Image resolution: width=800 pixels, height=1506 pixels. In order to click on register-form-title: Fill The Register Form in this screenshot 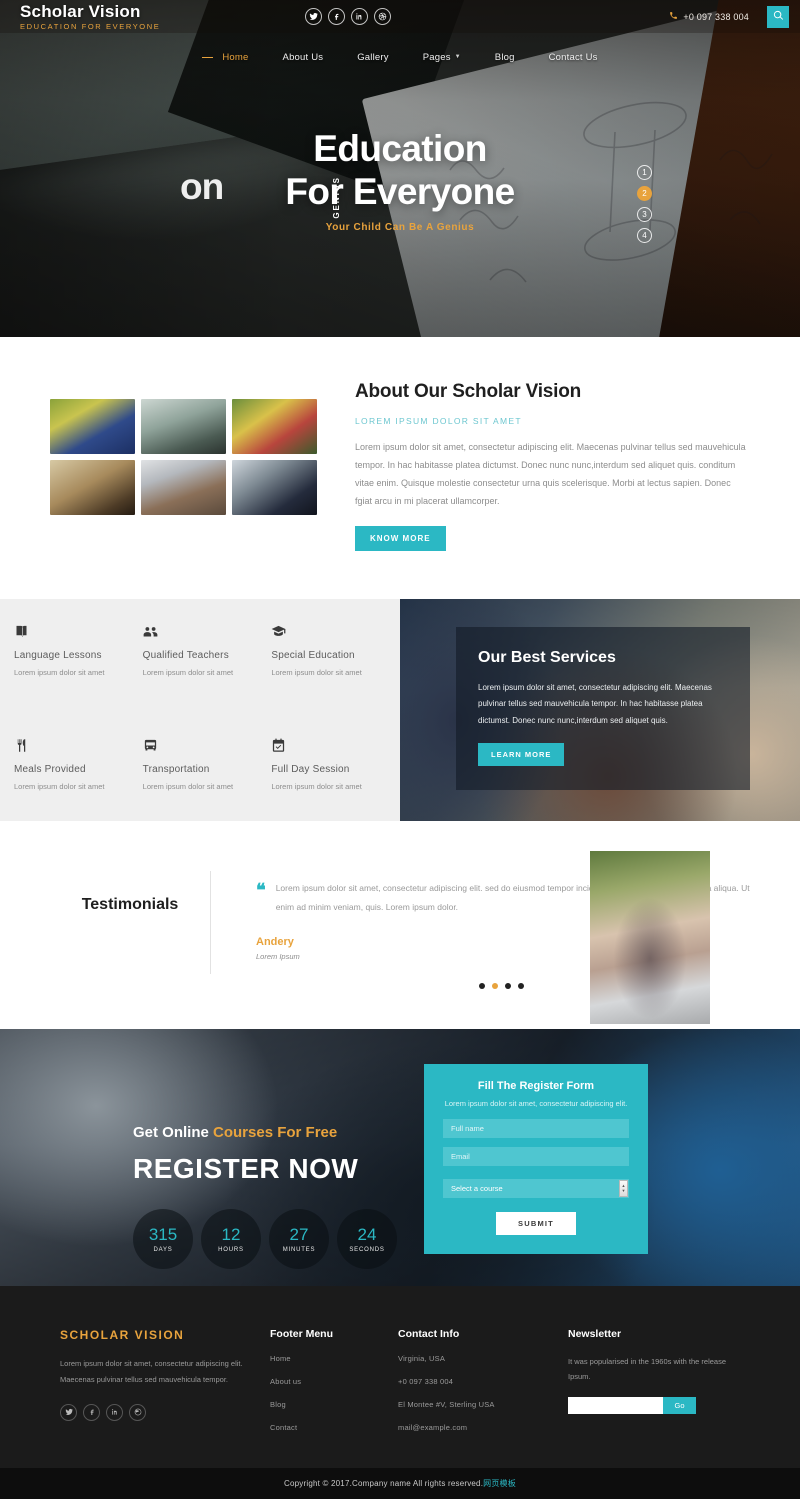, I will do `click(536, 1086)`.